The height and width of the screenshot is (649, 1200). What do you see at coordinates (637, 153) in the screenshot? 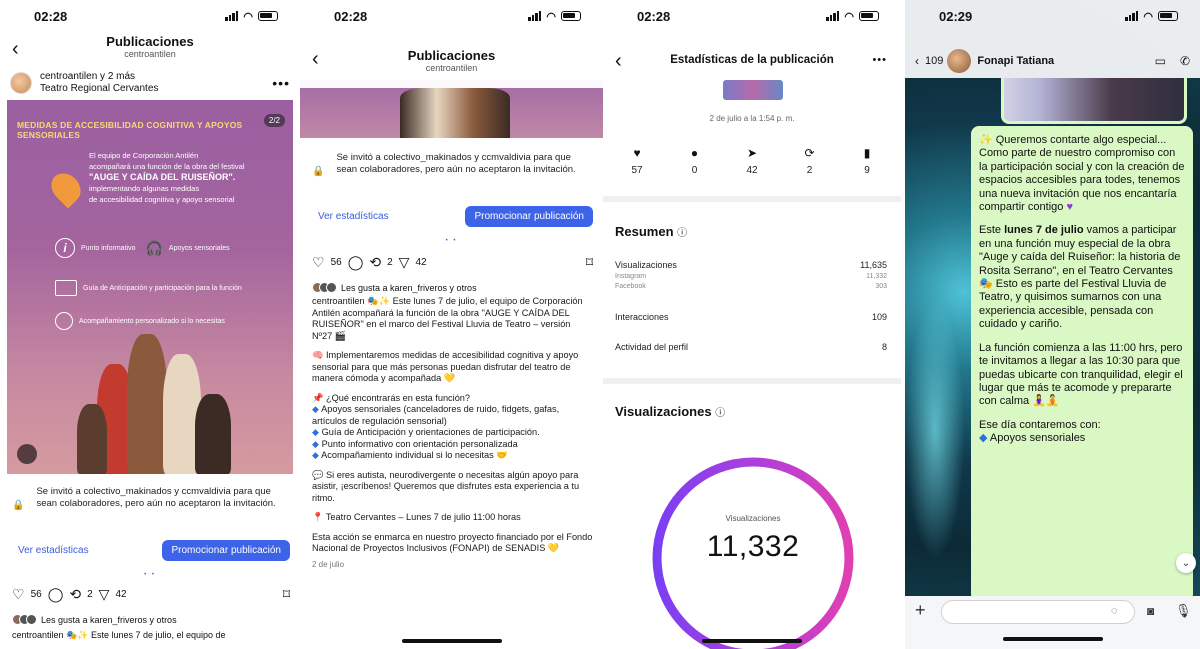
I see `heart-icon: ♥` at bounding box center [637, 153].